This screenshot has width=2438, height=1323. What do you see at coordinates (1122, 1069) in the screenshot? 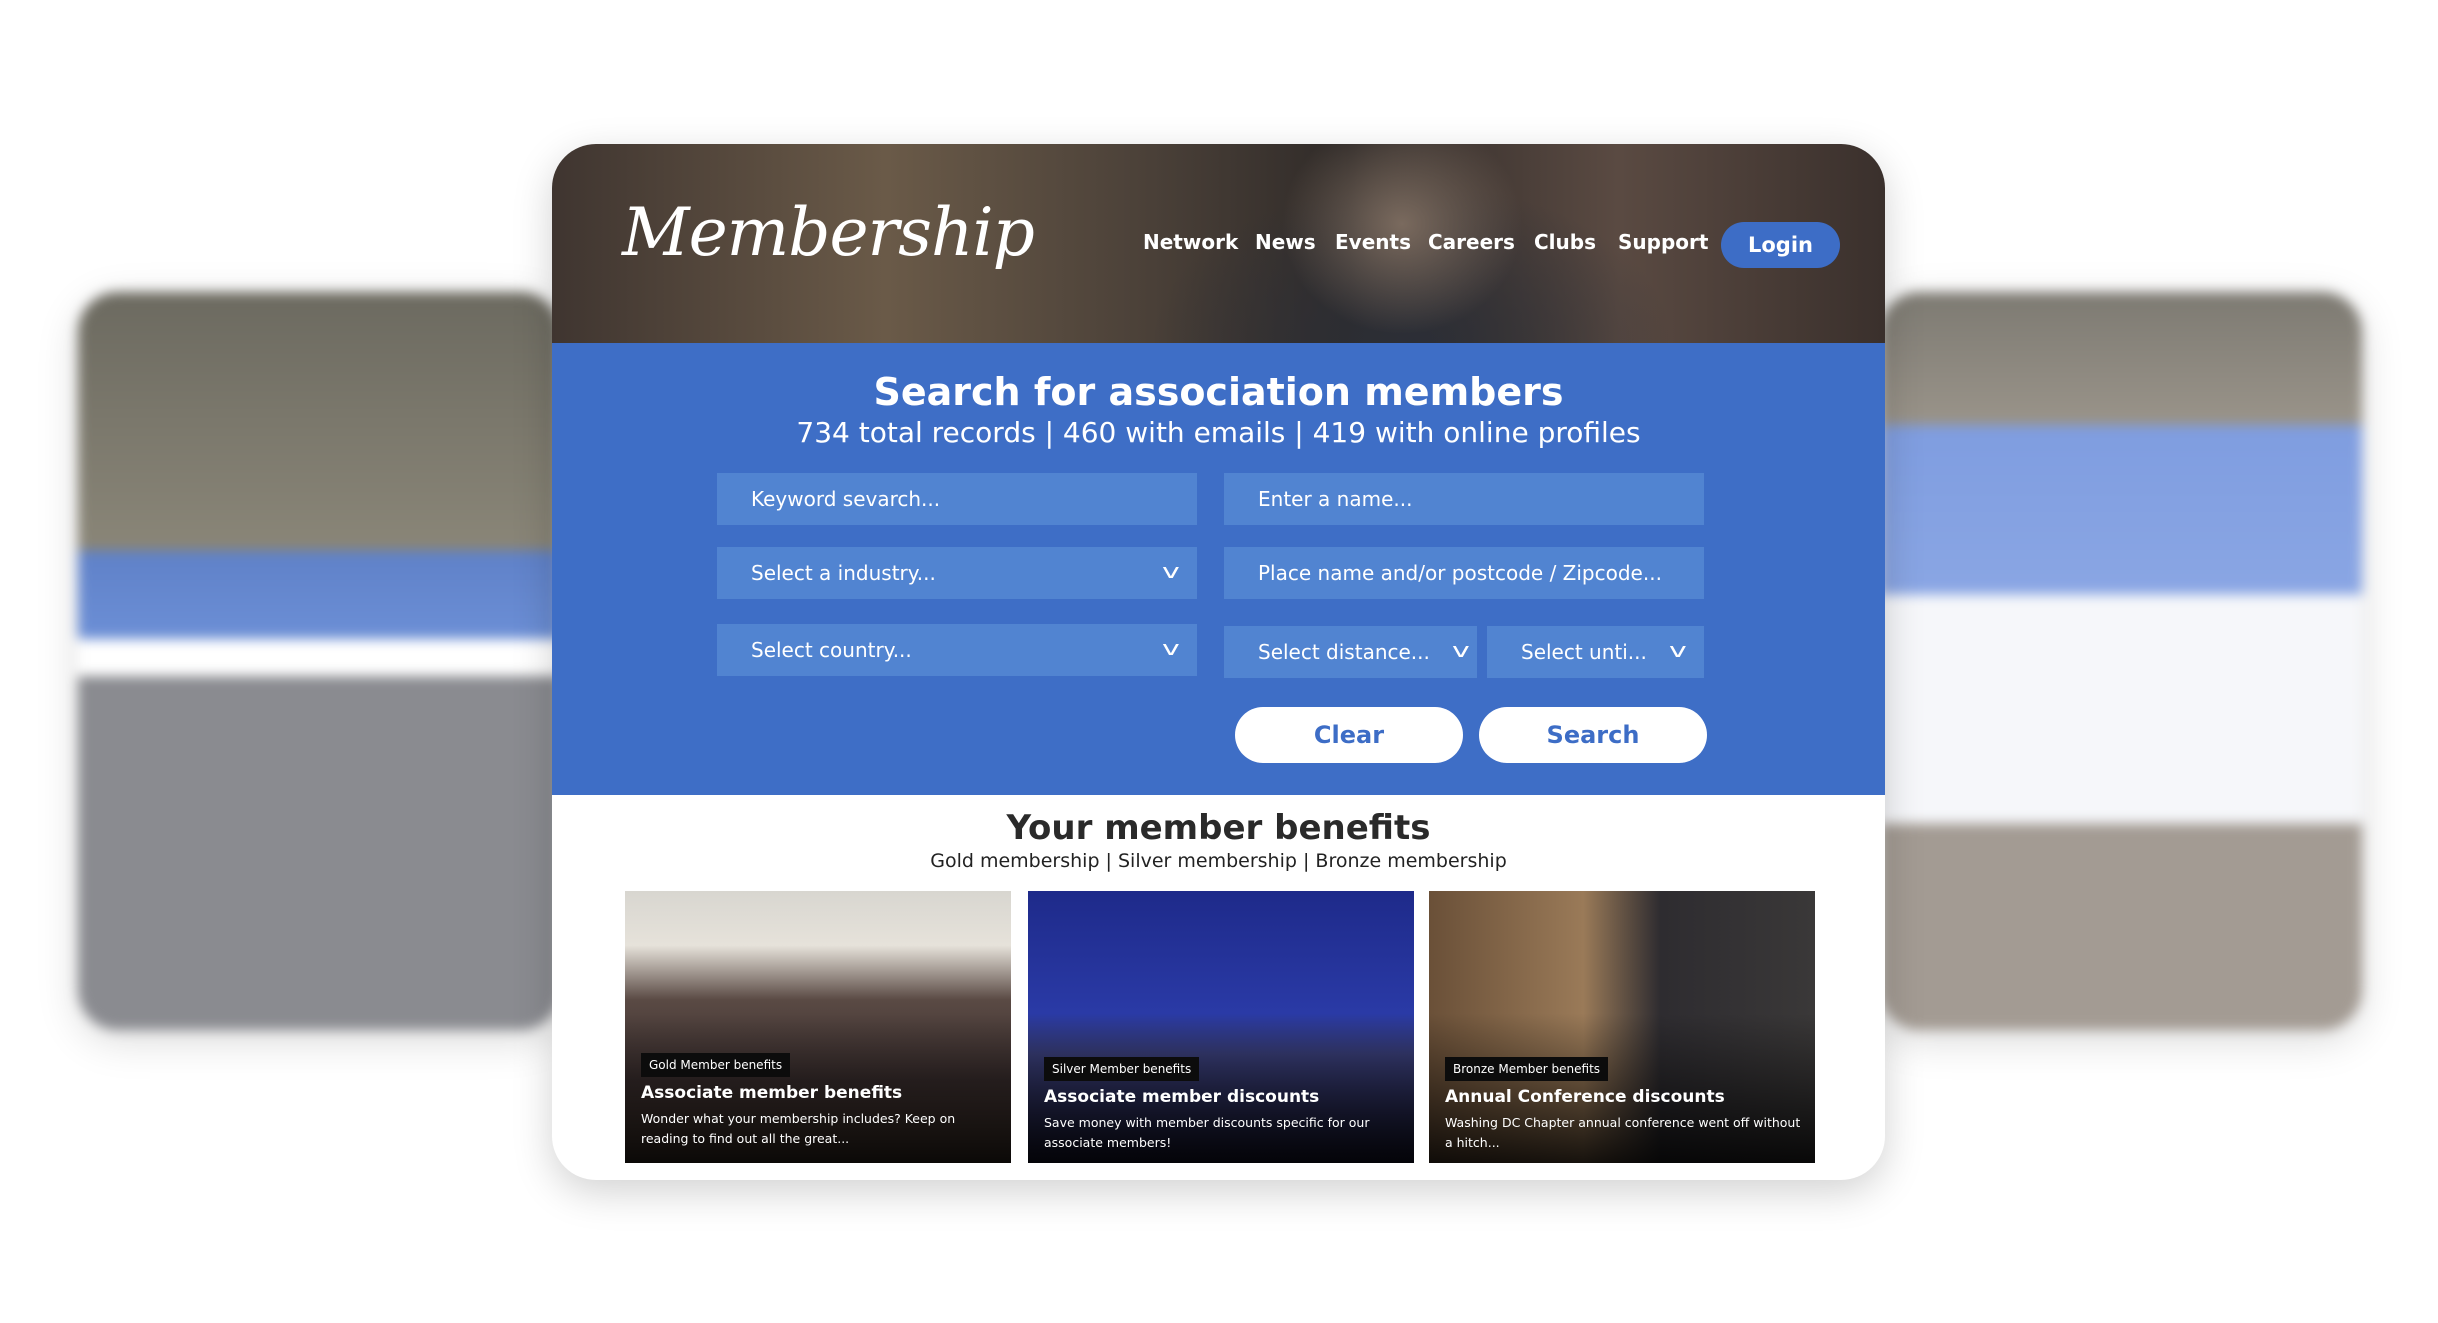
I see `card-badge: Silver Member benefits` at bounding box center [1122, 1069].